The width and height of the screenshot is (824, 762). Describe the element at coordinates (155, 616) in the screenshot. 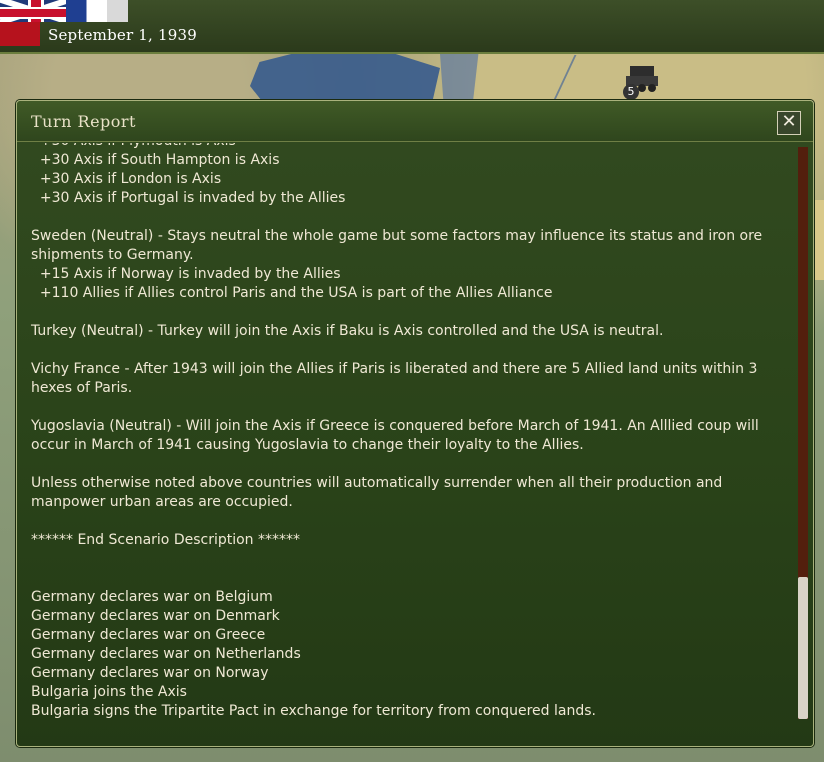

I see `report-line: Germany declares war on Denmark` at that location.